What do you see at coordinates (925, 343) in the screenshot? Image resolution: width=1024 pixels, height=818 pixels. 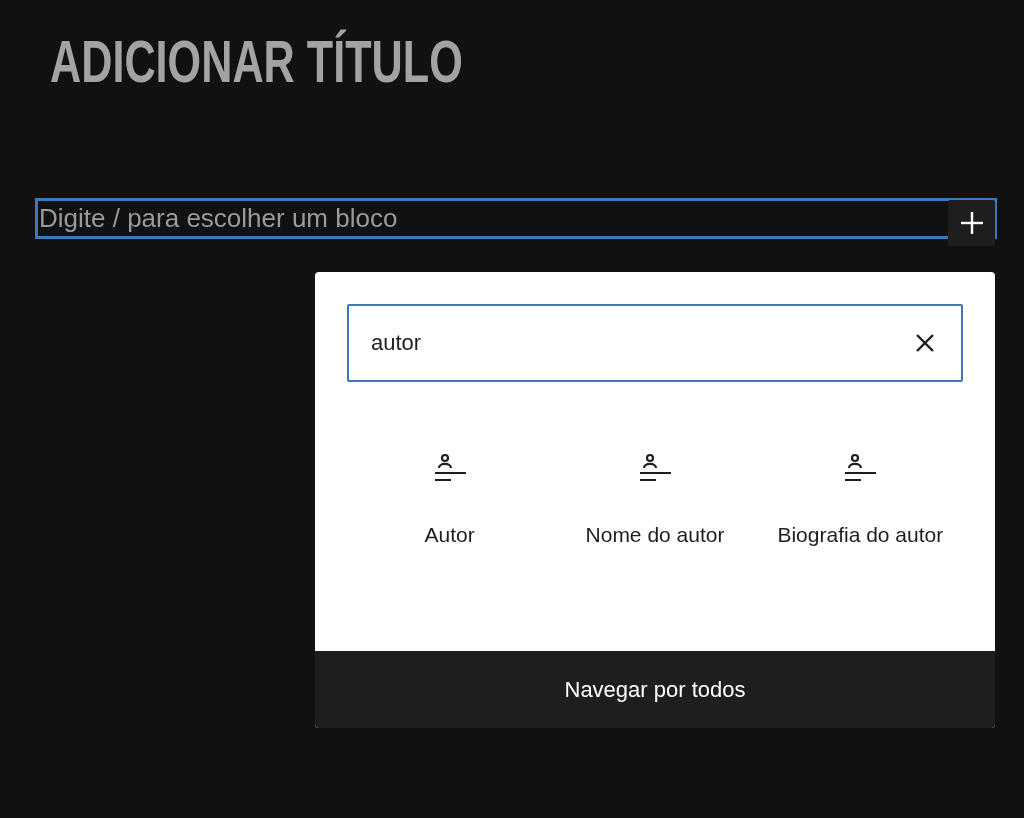 I see `close-icon` at bounding box center [925, 343].